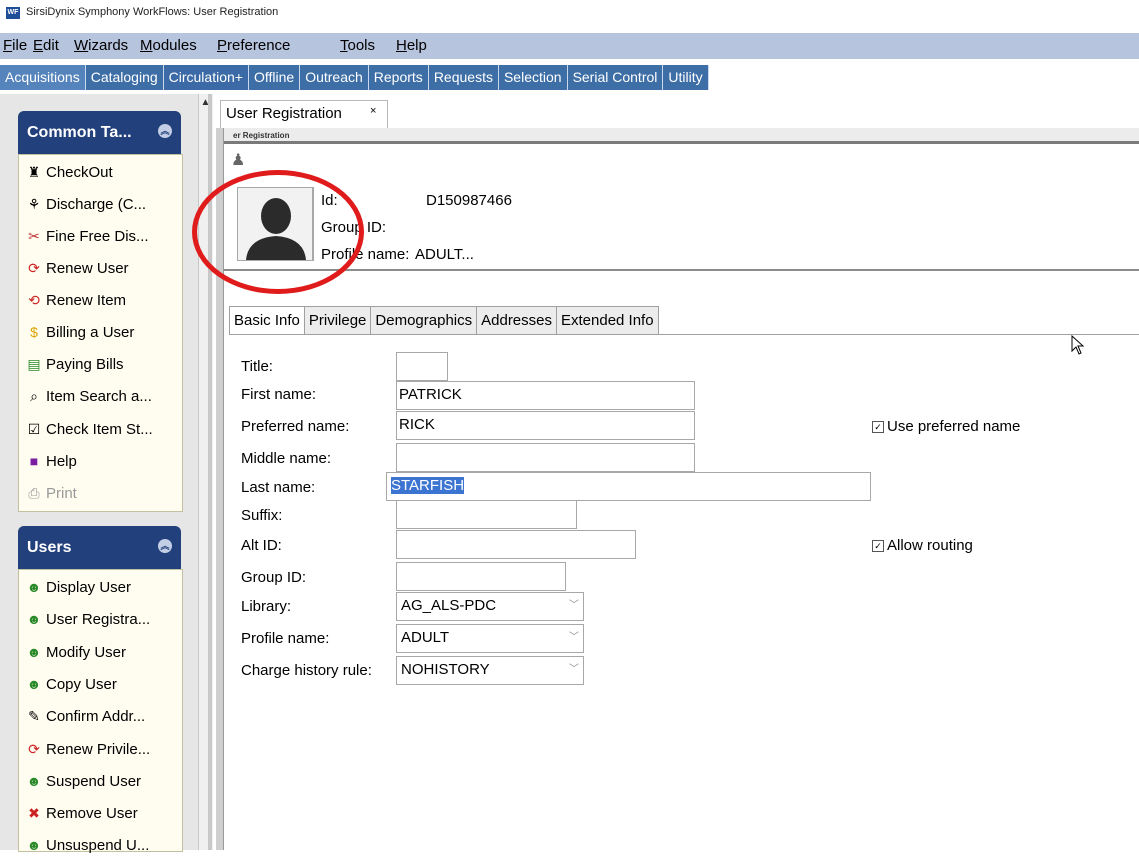 This screenshot has width=1139, height=861. What do you see at coordinates (261, 135) in the screenshot?
I see `subwindow-title: er Registration` at bounding box center [261, 135].